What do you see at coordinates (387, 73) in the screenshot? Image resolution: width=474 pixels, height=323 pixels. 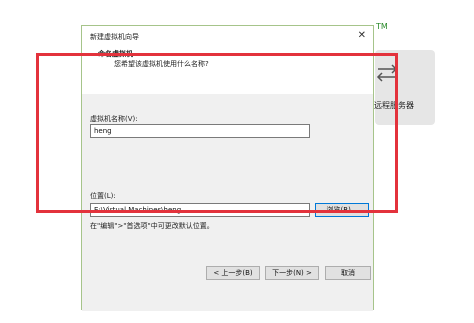 I see `remote-connect-icon` at bounding box center [387, 73].